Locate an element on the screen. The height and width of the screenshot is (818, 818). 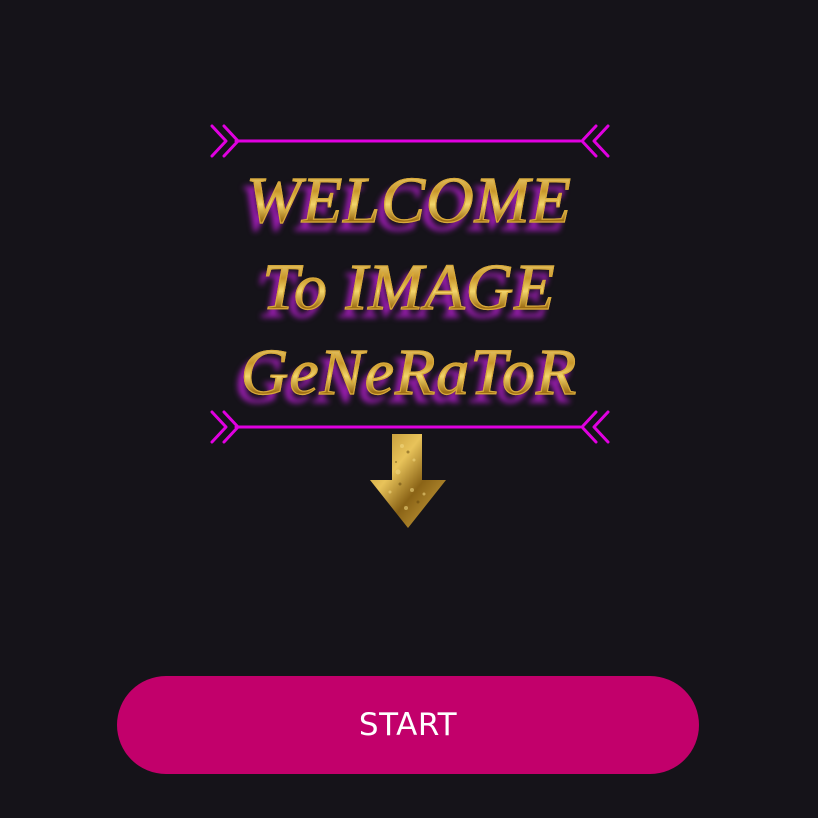
welcome-title-line-2: To IMAGE is located at coordinates (409, 287).